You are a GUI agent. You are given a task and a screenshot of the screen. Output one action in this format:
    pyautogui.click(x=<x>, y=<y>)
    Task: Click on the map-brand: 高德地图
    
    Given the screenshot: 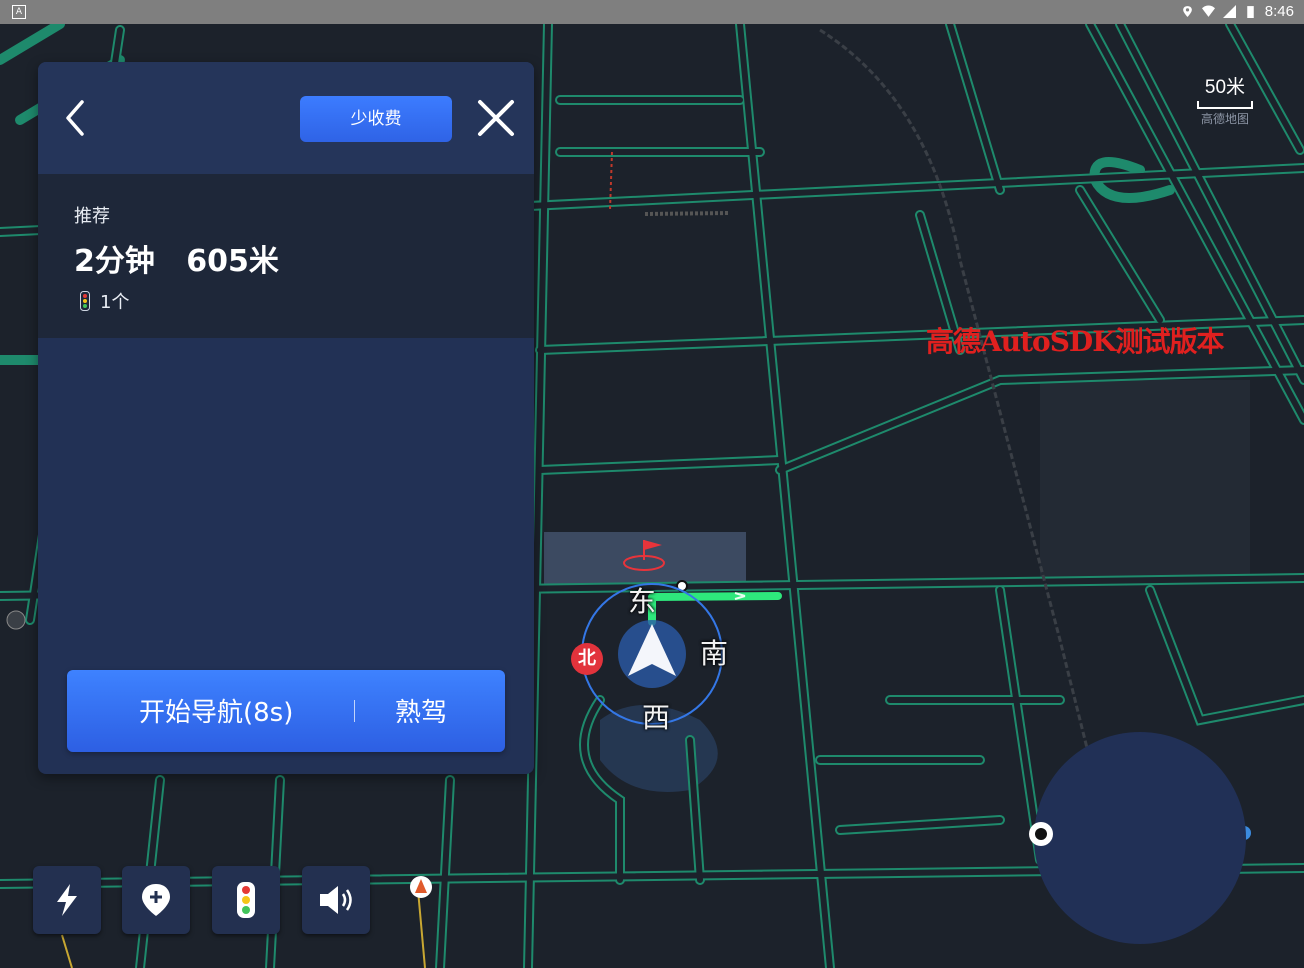 What is the action you would take?
    pyautogui.click(x=1224, y=119)
    